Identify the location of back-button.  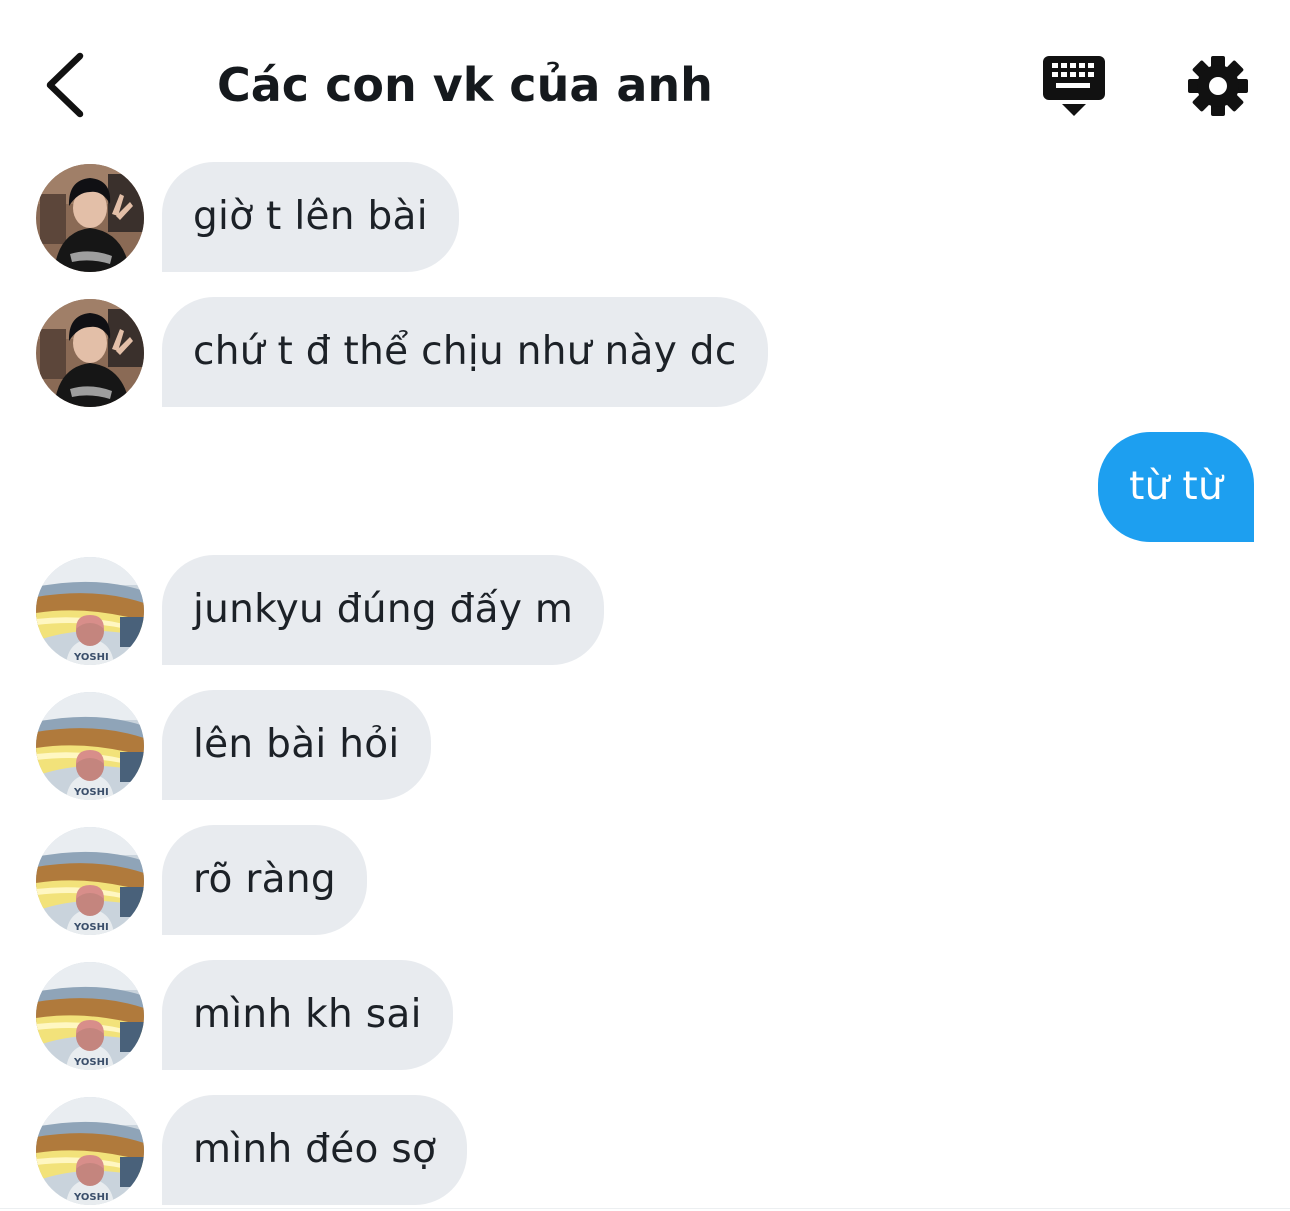
(67, 86).